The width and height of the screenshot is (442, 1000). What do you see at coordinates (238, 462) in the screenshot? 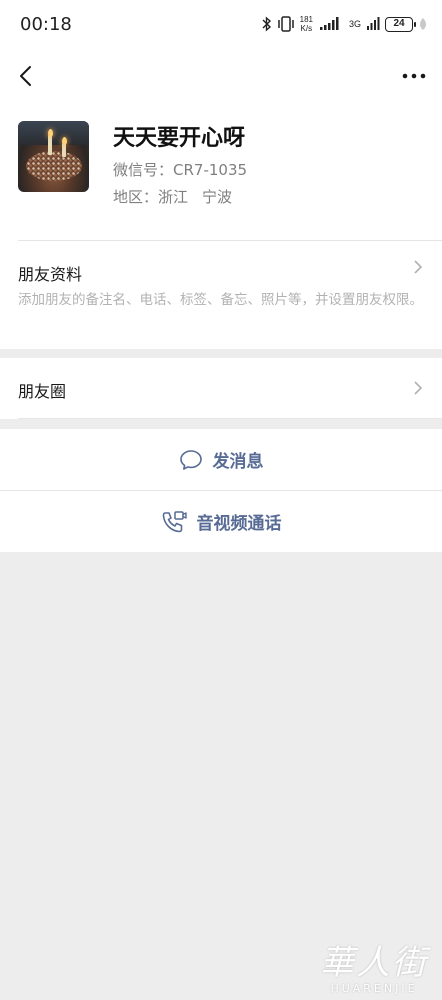
I see `send-message-label: 发消息` at bounding box center [238, 462].